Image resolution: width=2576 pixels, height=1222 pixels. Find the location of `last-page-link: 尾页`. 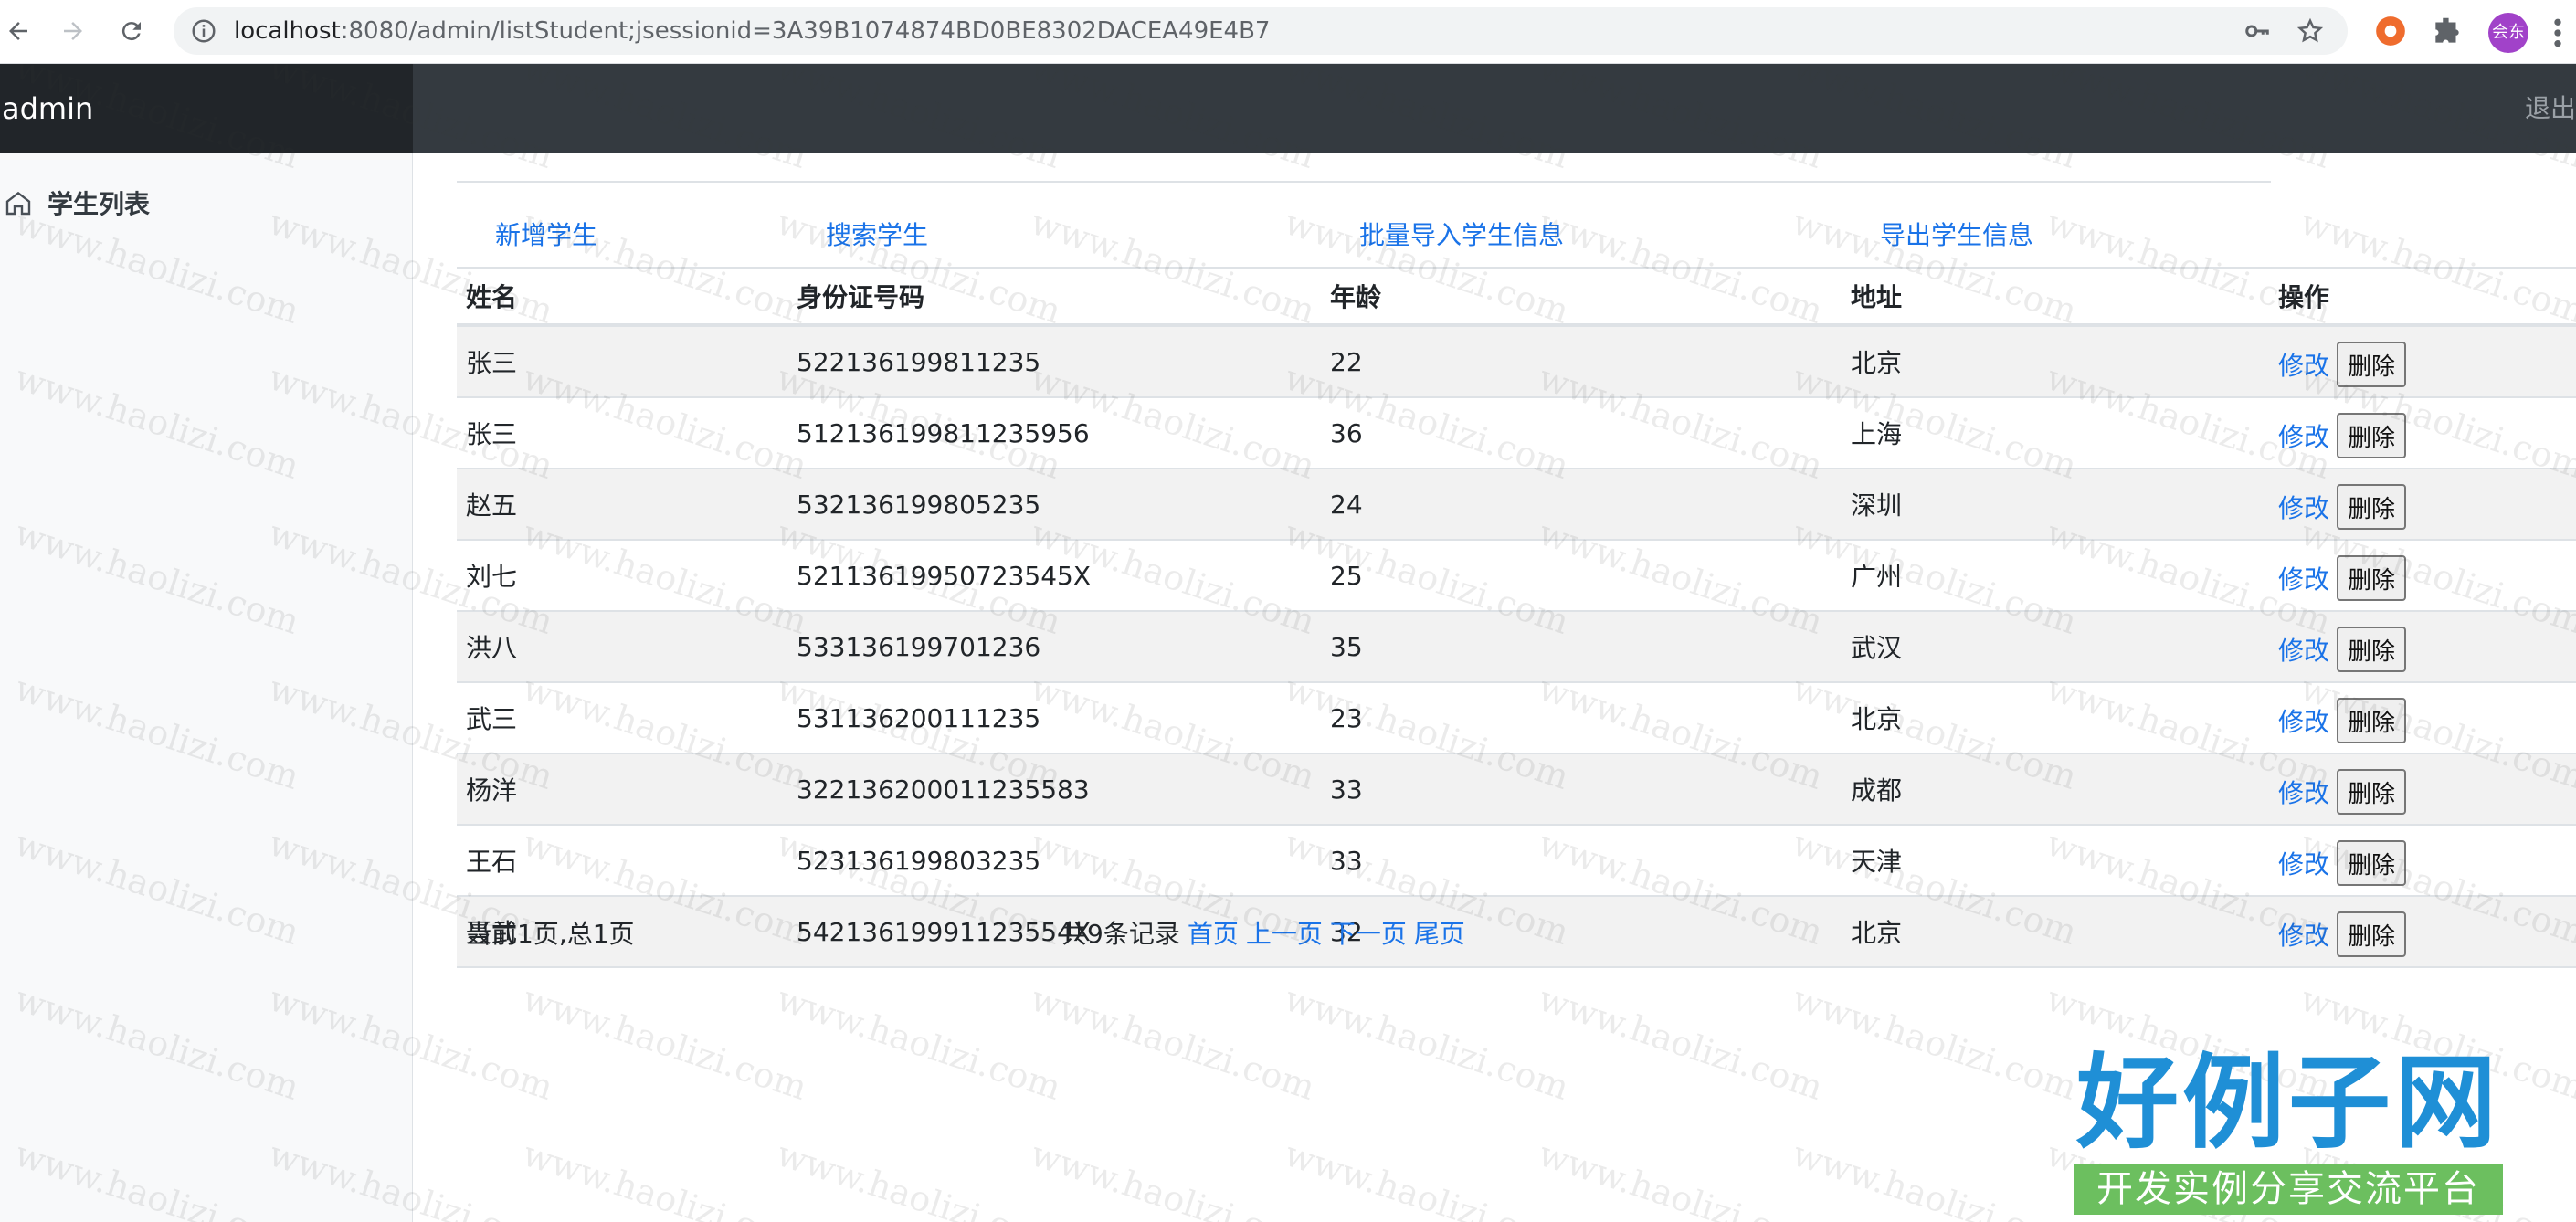

last-page-link: 尾页 is located at coordinates (1440, 934).